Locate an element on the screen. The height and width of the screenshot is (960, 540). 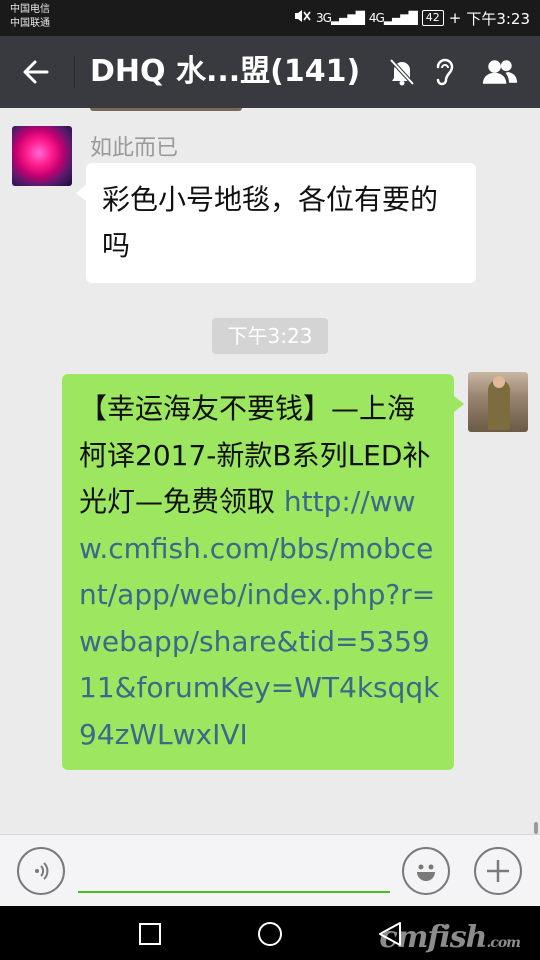
title-bar: DHQ 水...盟(141) is located at coordinates (270, 72).